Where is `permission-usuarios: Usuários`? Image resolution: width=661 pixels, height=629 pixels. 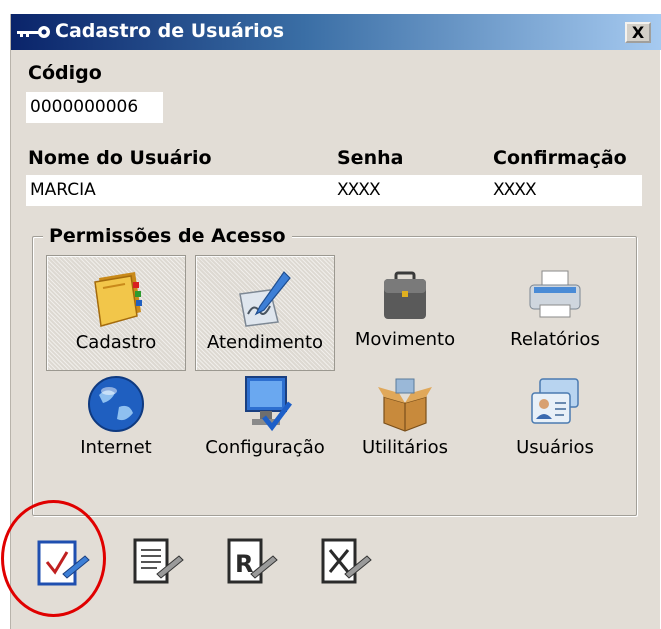 permission-usuarios: Usuários is located at coordinates (555, 419).